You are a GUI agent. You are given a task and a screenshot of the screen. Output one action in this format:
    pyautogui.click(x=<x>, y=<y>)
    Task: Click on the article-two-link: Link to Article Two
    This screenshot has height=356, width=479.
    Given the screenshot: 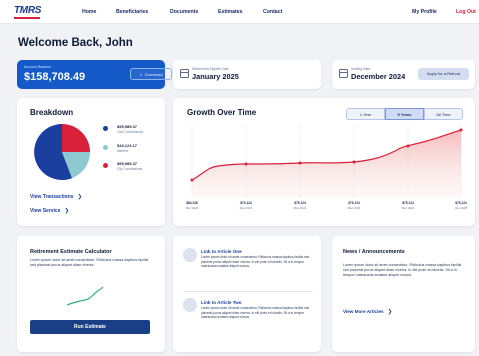 What is the action you would take?
    pyautogui.click(x=221, y=302)
    